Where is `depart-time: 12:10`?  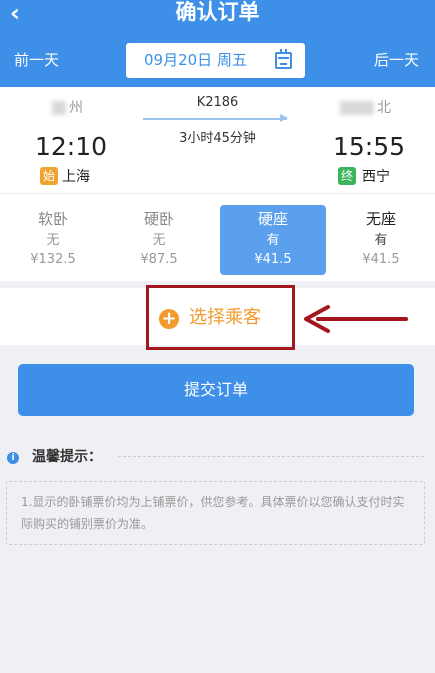
depart-time: 12:10 is located at coordinates (71, 146).